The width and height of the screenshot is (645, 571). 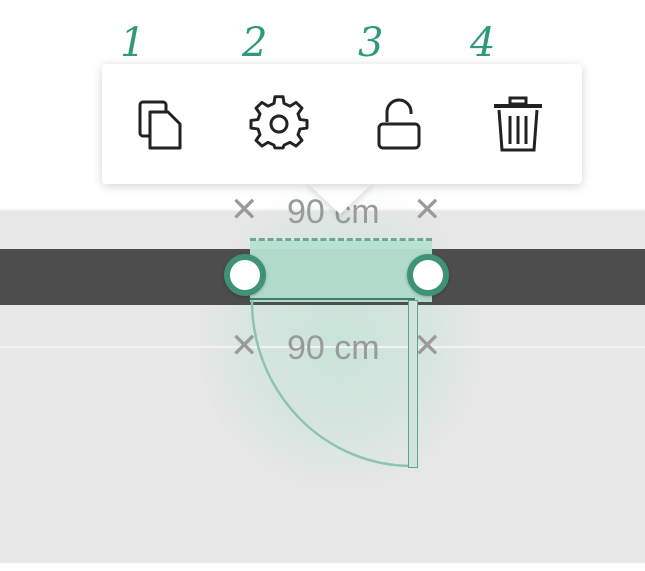 What do you see at coordinates (340, 198) in the screenshot?
I see `toolbar-pointer` at bounding box center [340, 198].